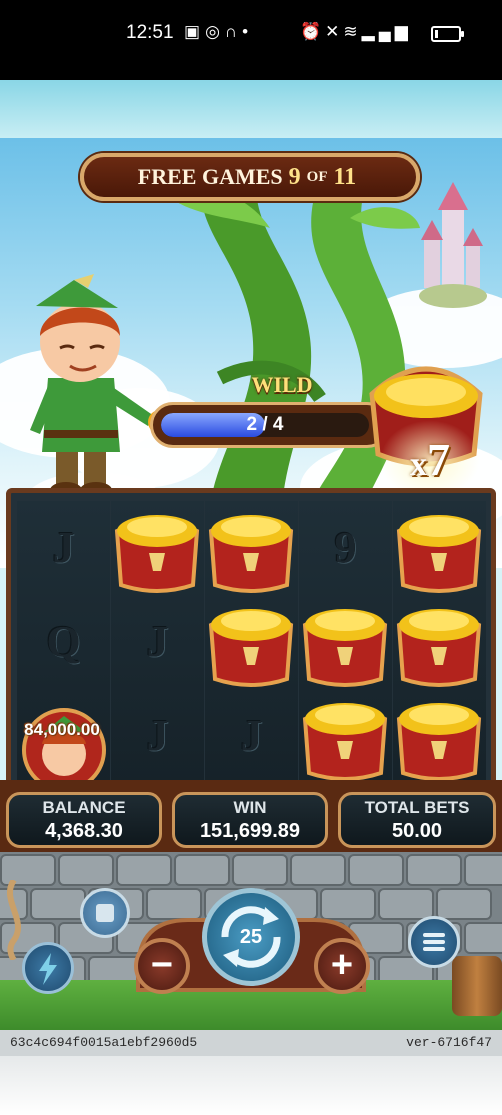  I want to click on multiplier-value: 7, so click(438, 459).